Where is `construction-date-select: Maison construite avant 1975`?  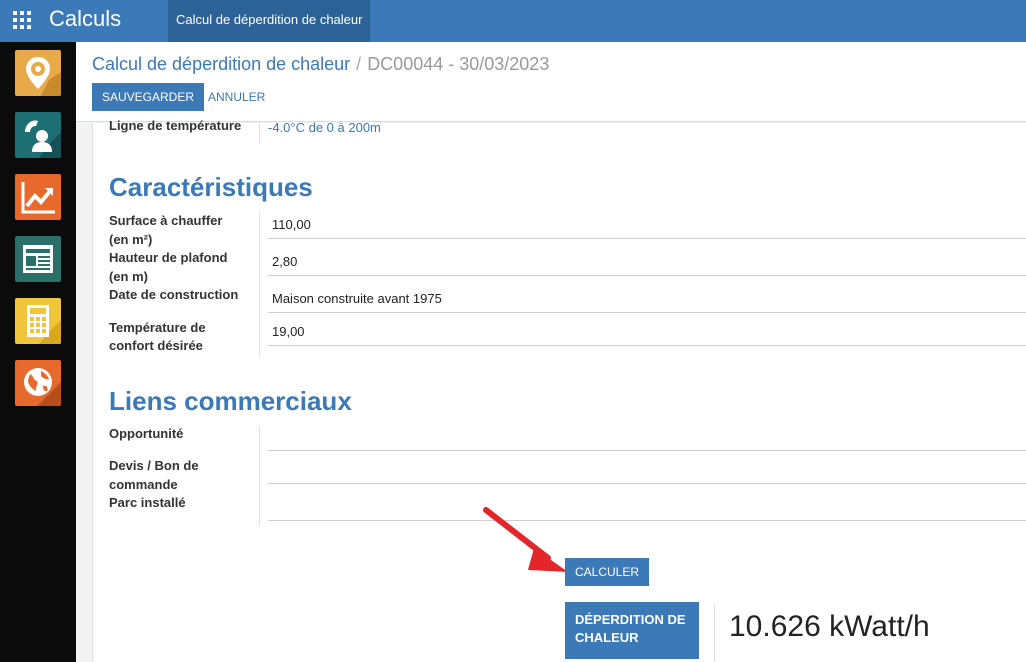
construction-date-select: Maison construite avant 1975 is located at coordinates (357, 299).